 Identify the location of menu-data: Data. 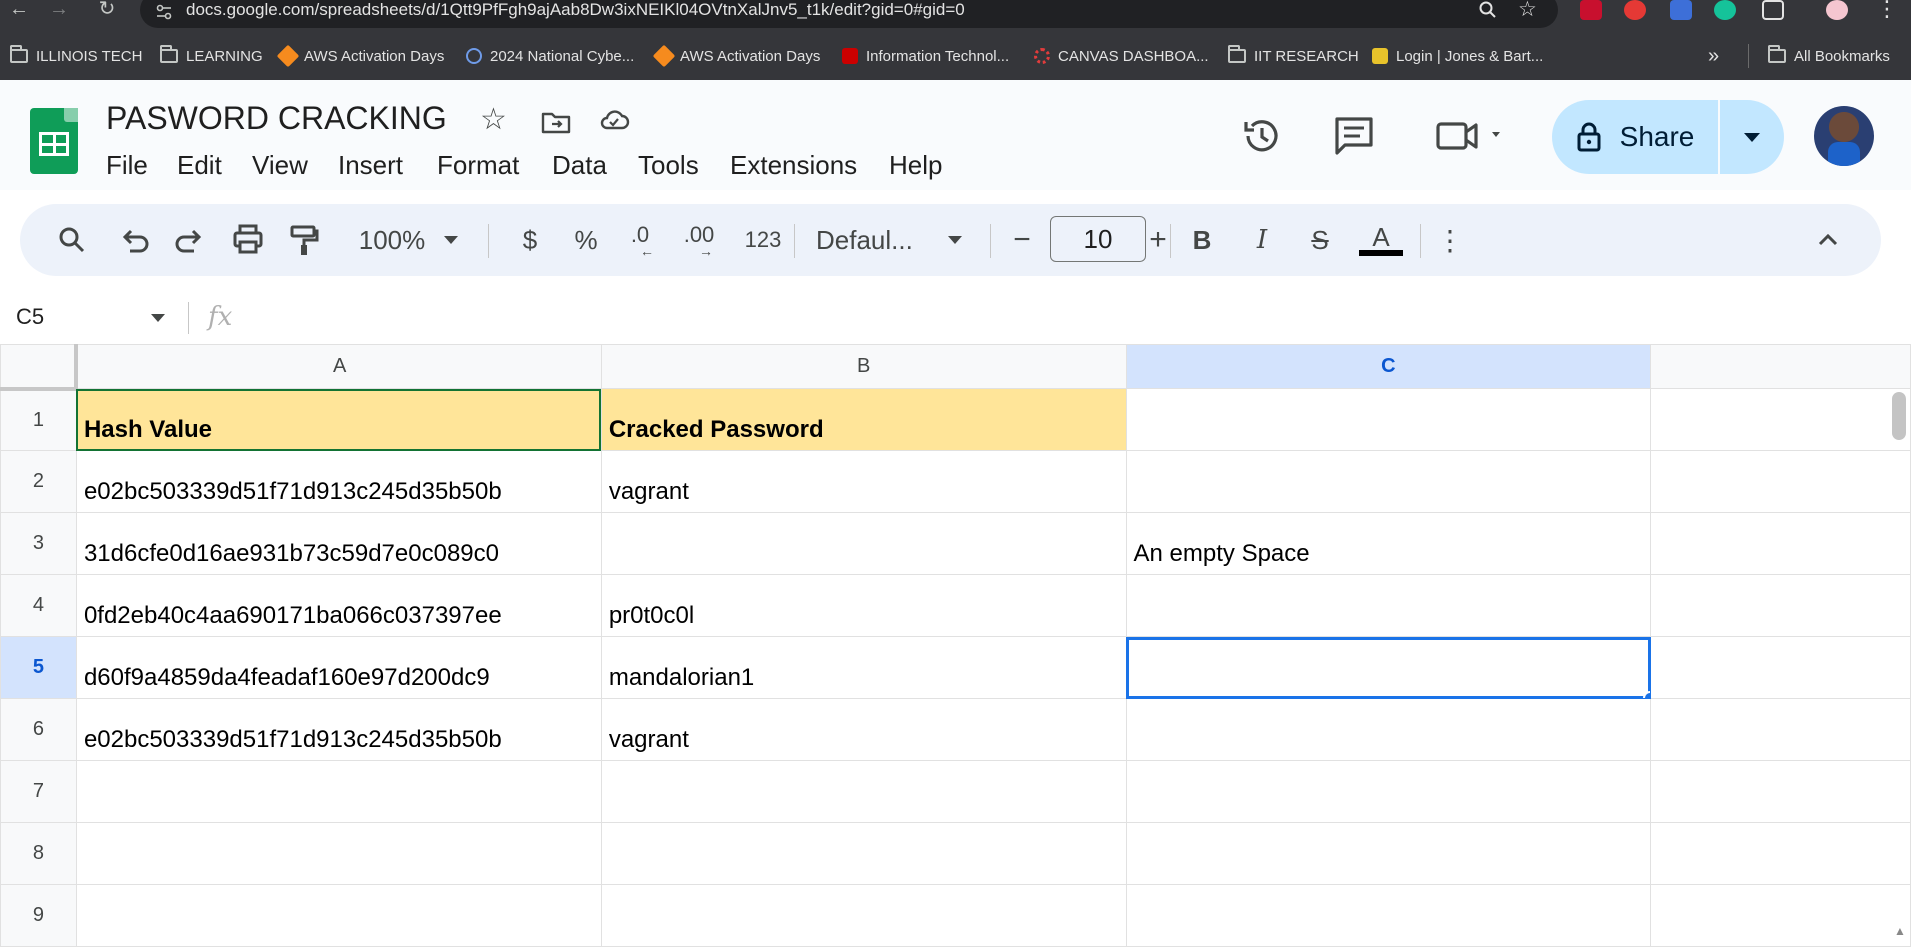
(579, 165).